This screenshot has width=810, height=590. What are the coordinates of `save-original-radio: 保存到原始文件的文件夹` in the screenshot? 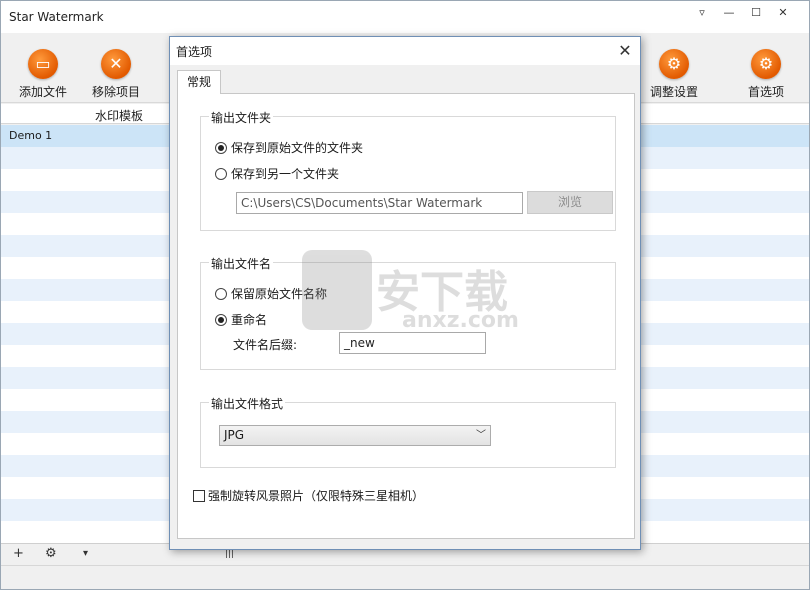 It's located at (289, 147).